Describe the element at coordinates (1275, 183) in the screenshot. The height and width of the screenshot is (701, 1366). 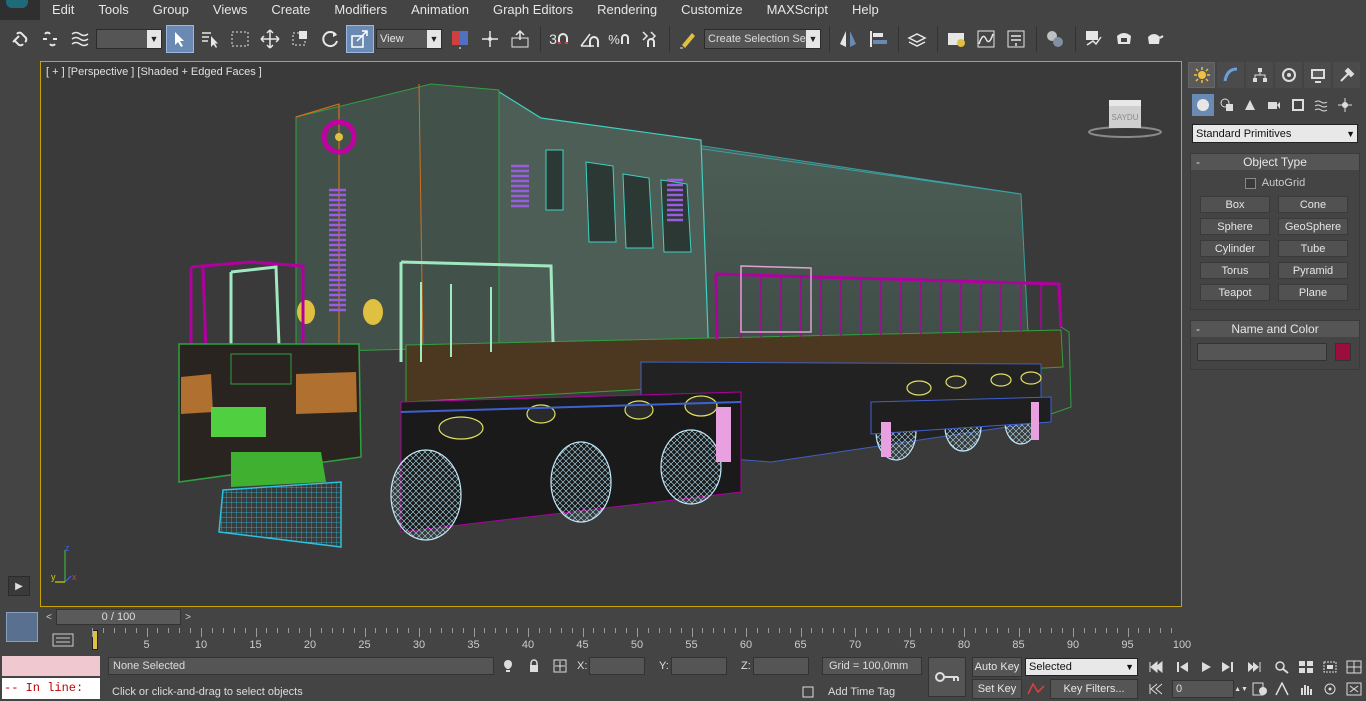
I see `autogrid-checkbox: AutoGrid` at that location.